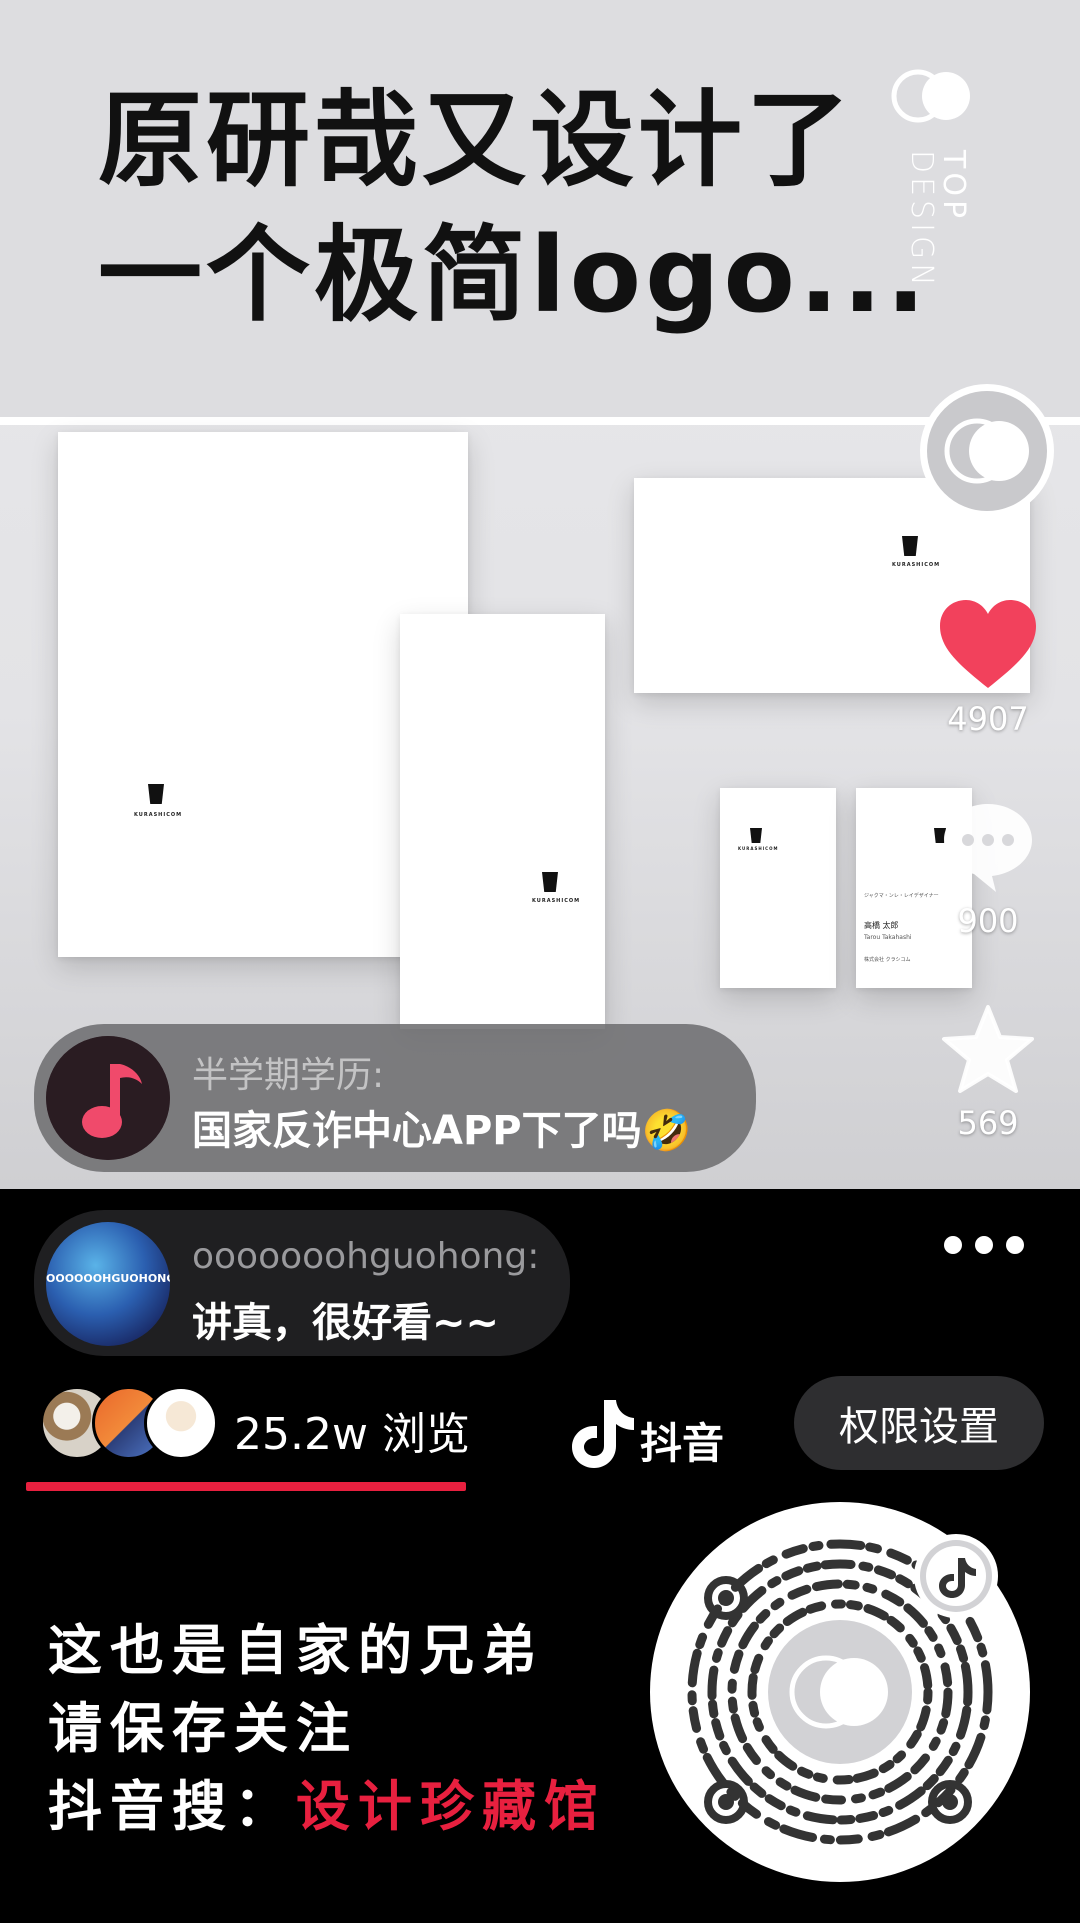  Describe the element at coordinates (988, 1123) in the screenshot. I see `favorite-count: 569` at that location.